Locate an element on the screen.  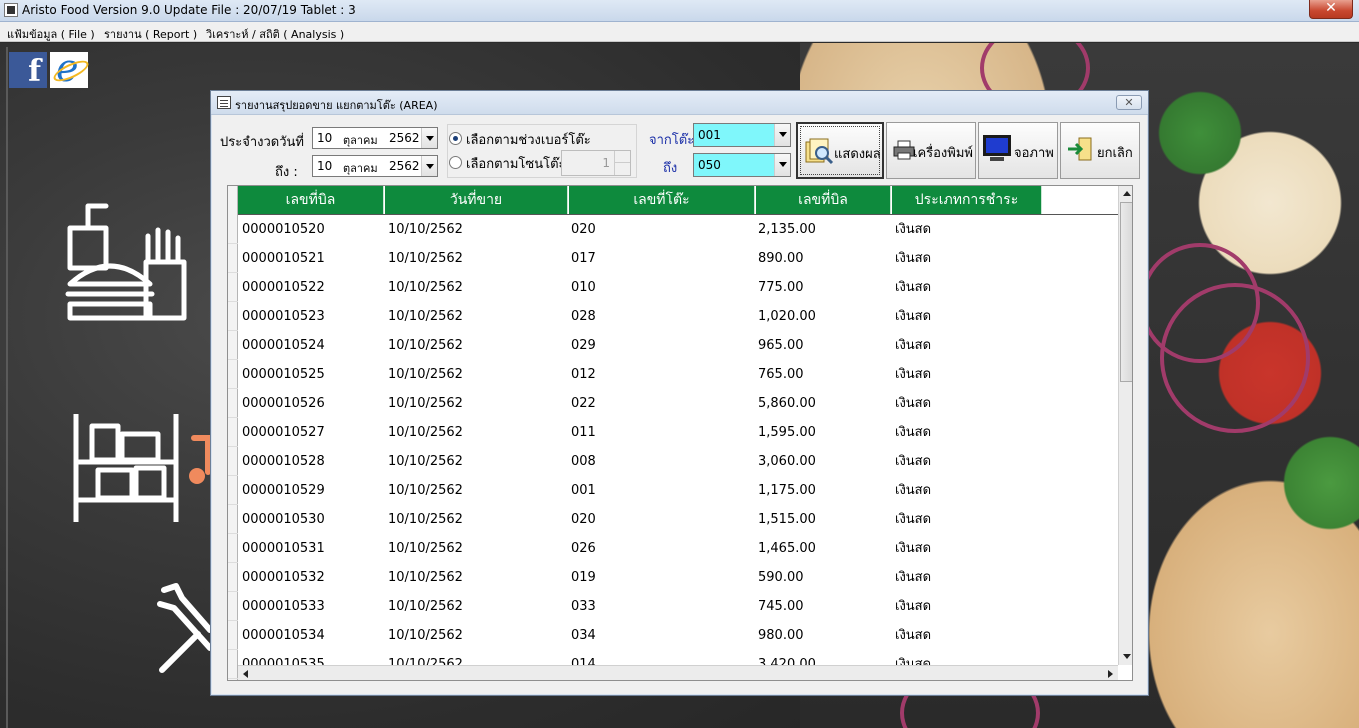
amount-cell: 980.00 is located at coordinates (781, 635).